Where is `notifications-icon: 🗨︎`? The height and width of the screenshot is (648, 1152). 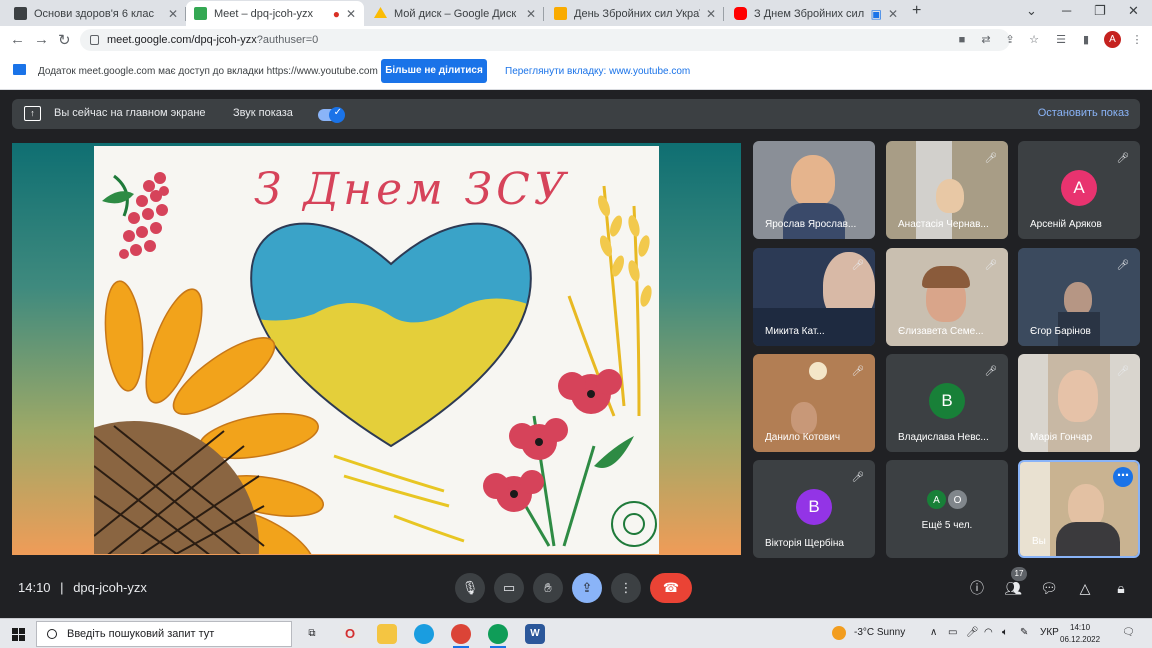 notifications-icon: 🗨︎ is located at coordinates (1128, 632).